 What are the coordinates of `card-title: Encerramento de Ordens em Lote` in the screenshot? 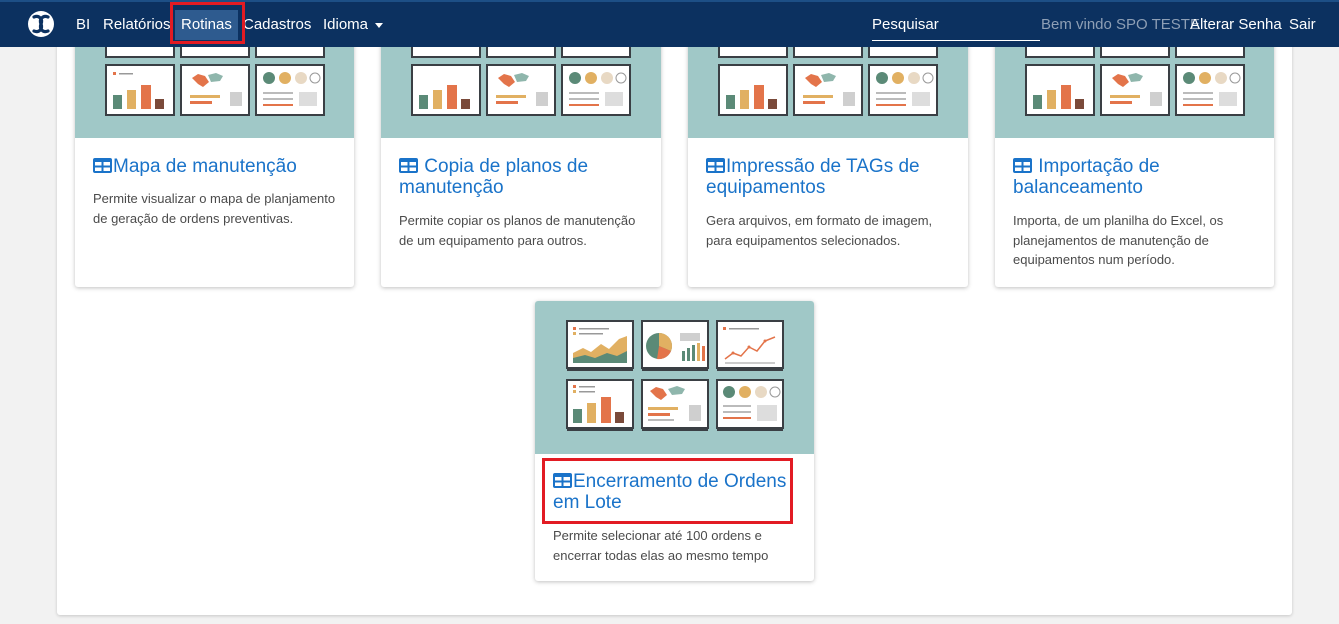 It's located at (676, 492).